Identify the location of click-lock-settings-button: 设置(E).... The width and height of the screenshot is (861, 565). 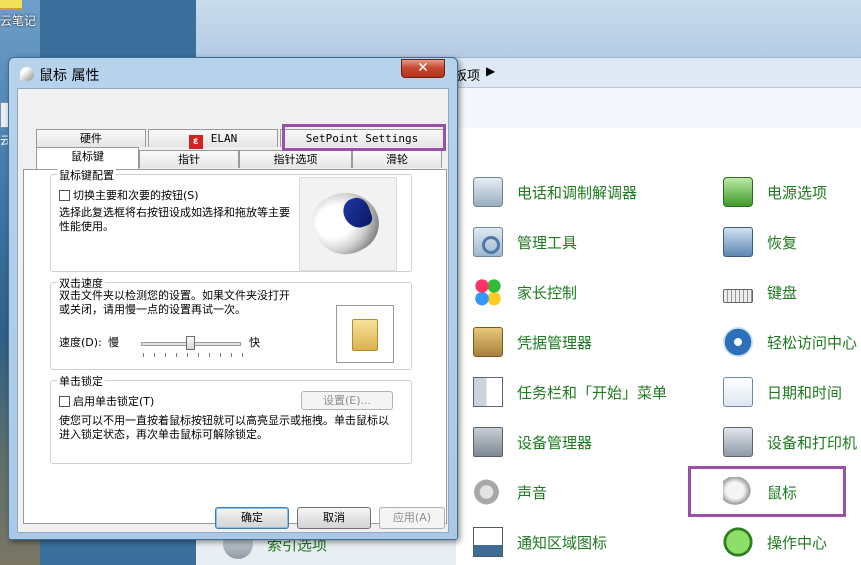
(347, 400).